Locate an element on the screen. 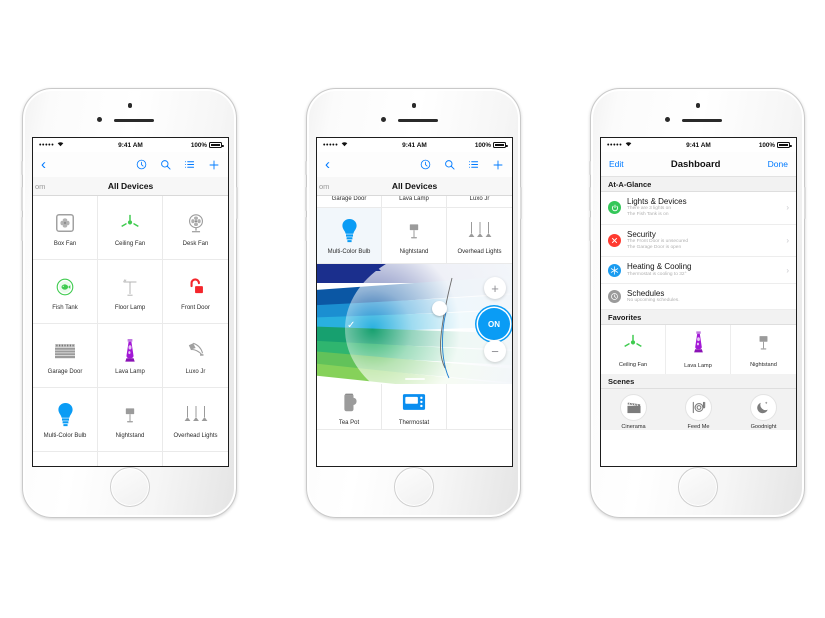  status-time: 9:41 AM is located at coordinates (698, 145).